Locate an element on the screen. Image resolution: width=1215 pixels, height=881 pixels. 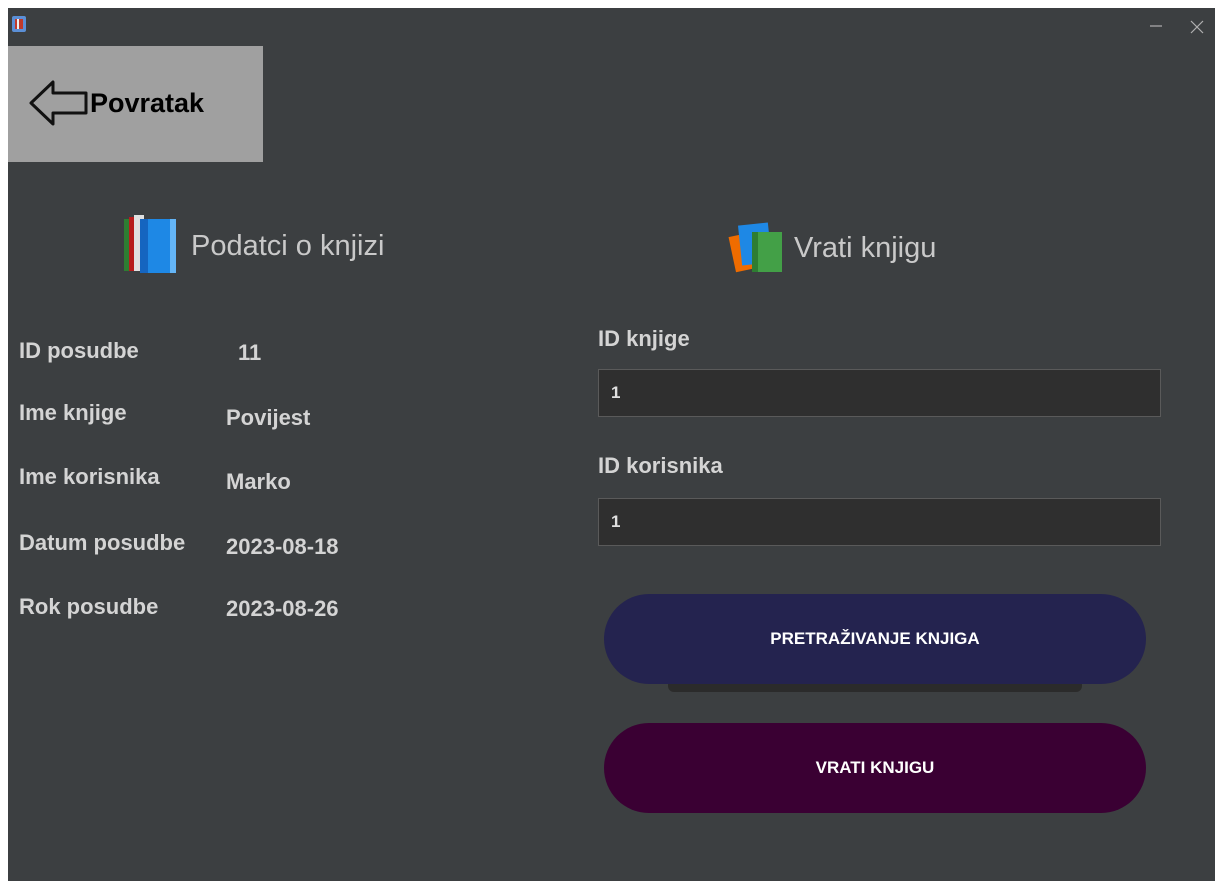
user-id-input is located at coordinates (879, 522).